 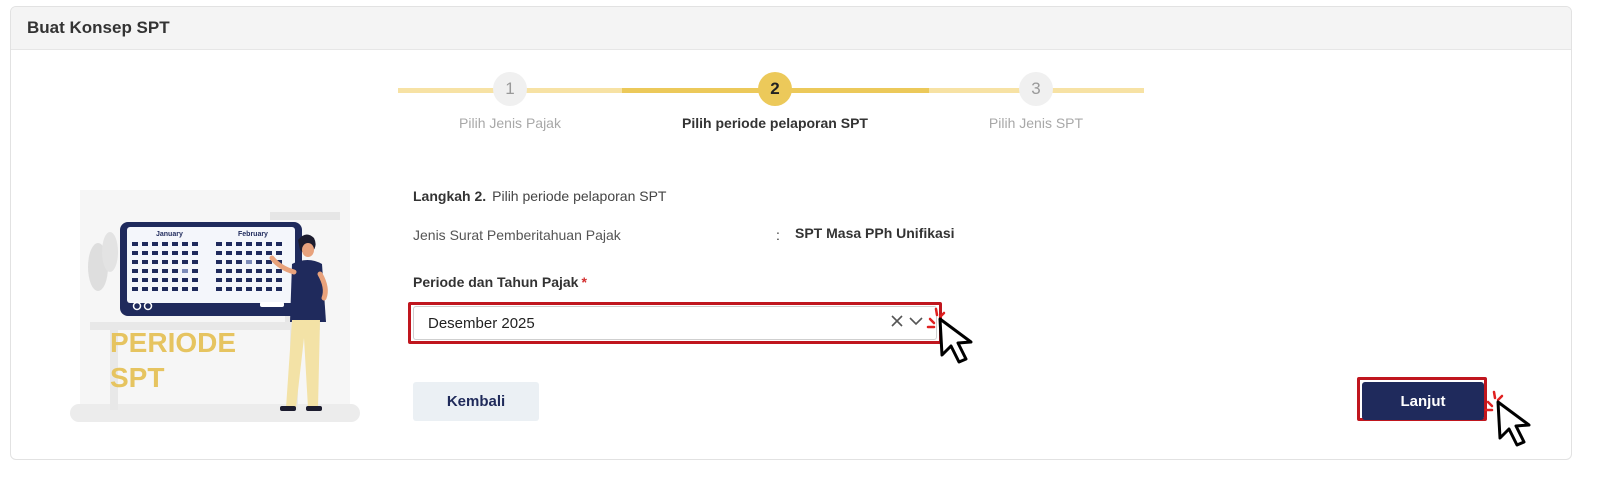 What do you see at coordinates (584, 282) in the screenshot?
I see `required-mark: *` at bounding box center [584, 282].